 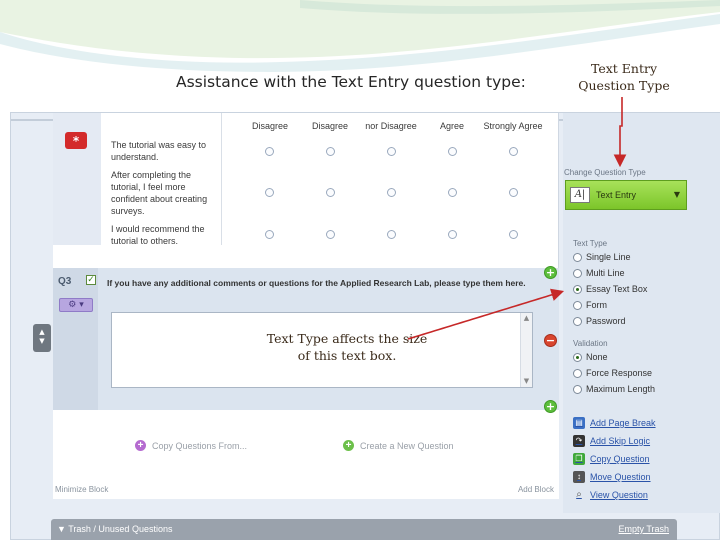 What do you see at coordinates (590, 343) in the screenshot?
I see `validation-label: Validation` at bounding box center [590, 343].